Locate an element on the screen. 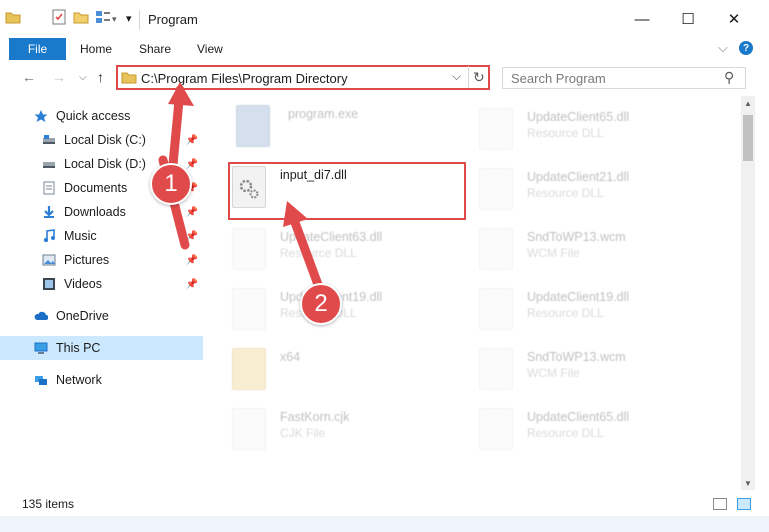 Image resolution: width=769 pixels, height=532 pixels. scrollbar-thumb is located at coordinates (748, 138).